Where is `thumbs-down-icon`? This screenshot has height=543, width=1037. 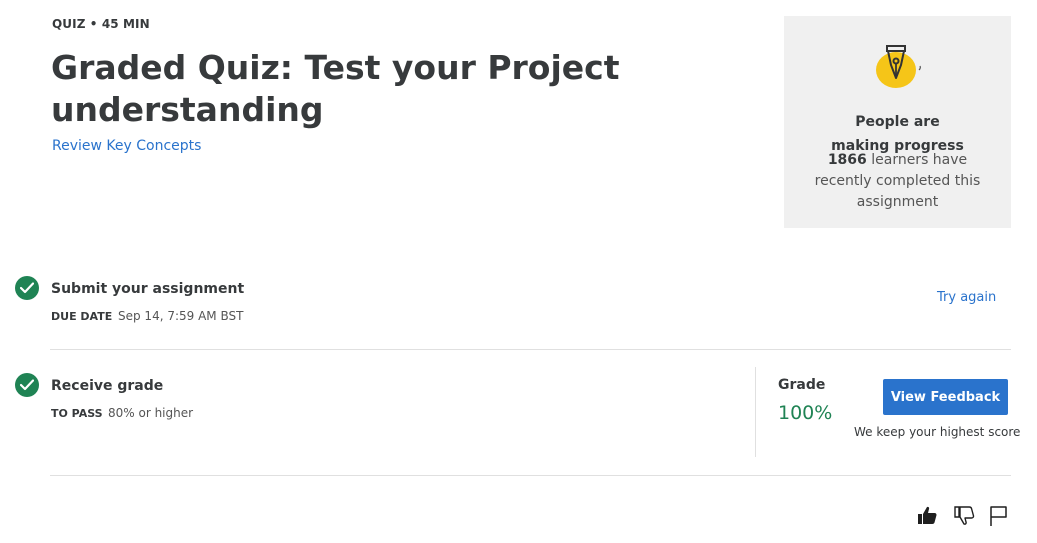
thumbs-down-icon is located at coordinates (964, 516).